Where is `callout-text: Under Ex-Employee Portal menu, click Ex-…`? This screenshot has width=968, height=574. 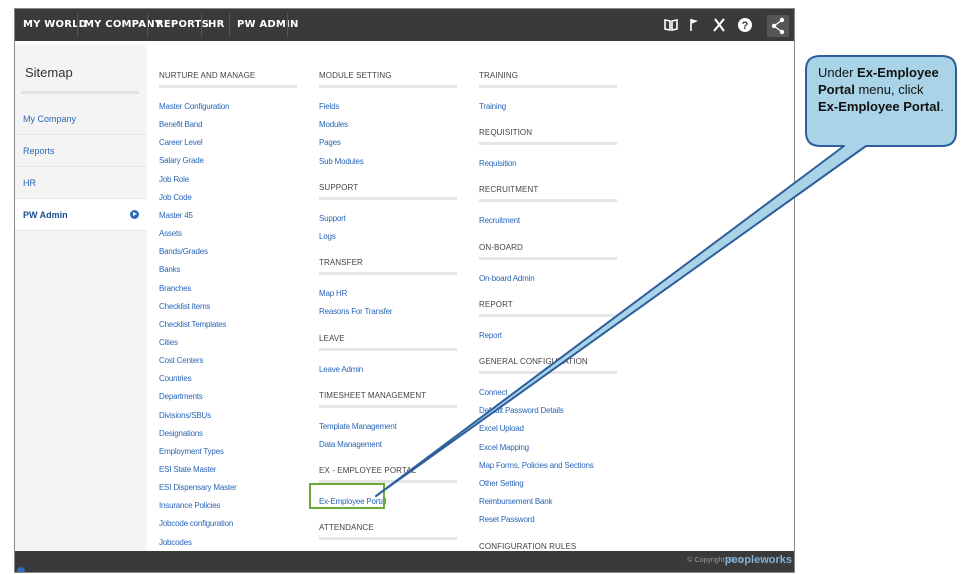 callout-text: Under Ex-Employee Portal menu, click Ex-… is located at coordinates (881, 89).